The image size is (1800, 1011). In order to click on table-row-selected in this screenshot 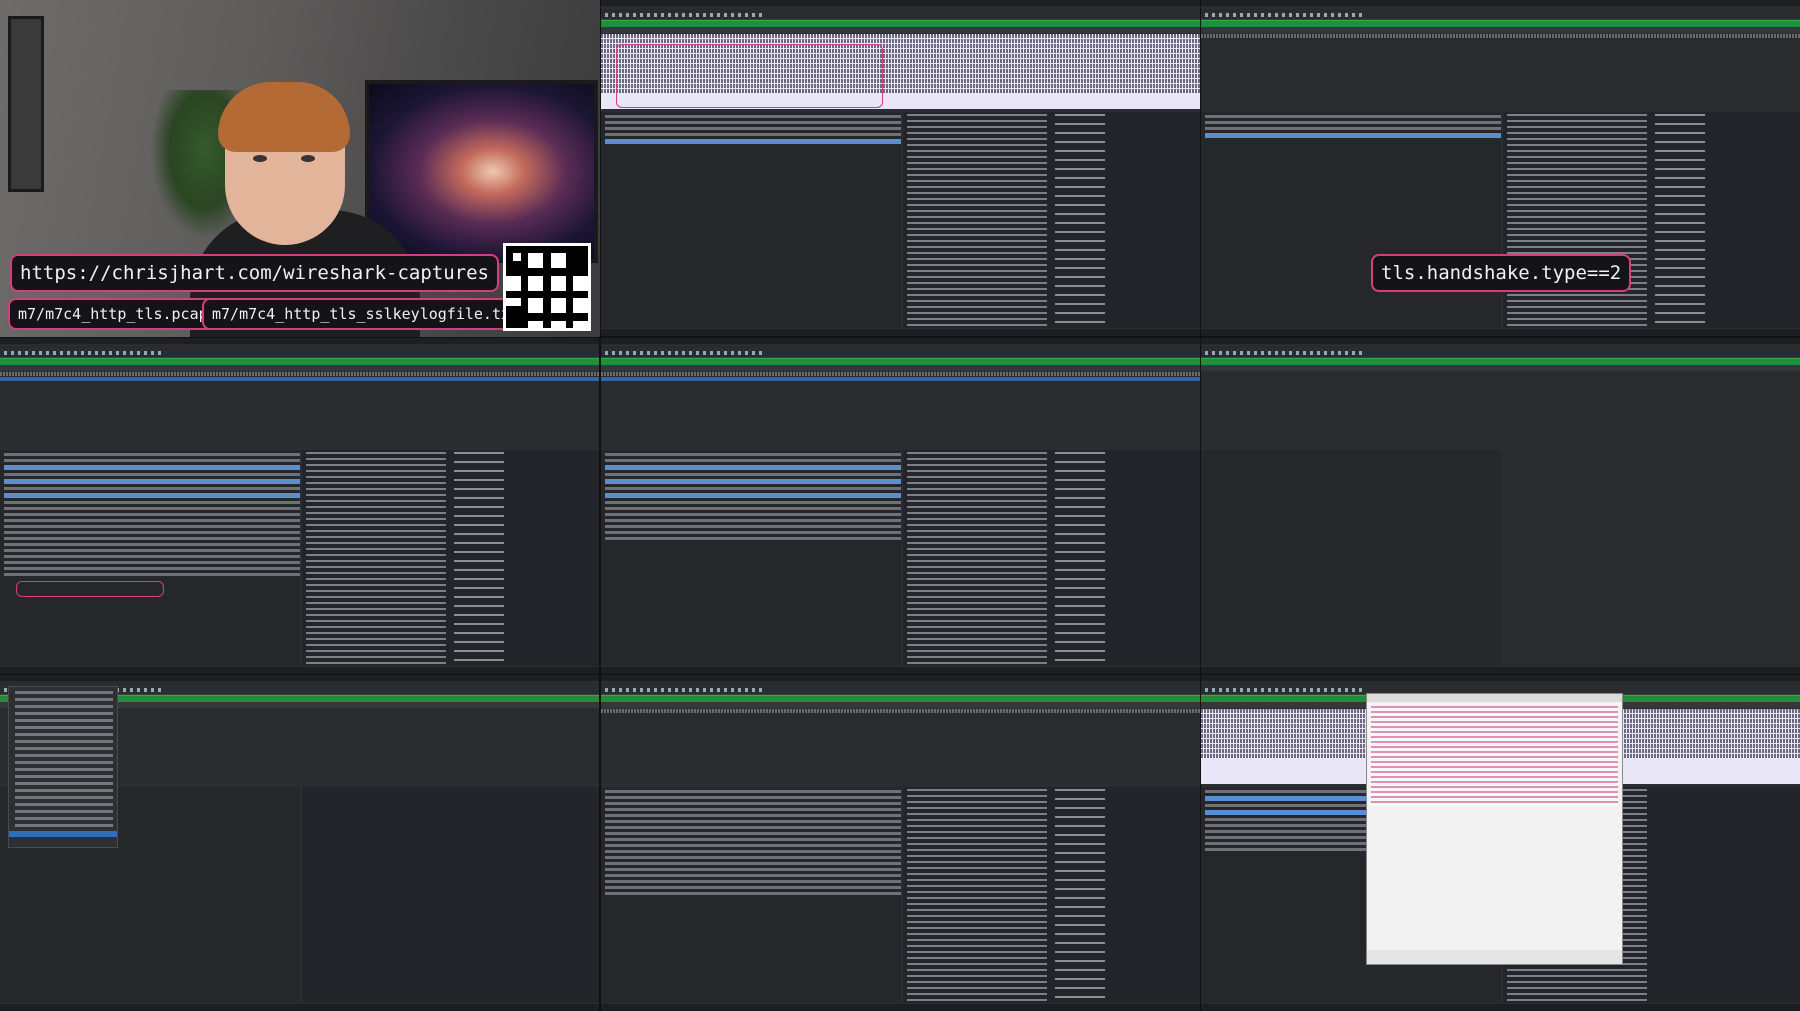, I will do `click(900, 379)`.